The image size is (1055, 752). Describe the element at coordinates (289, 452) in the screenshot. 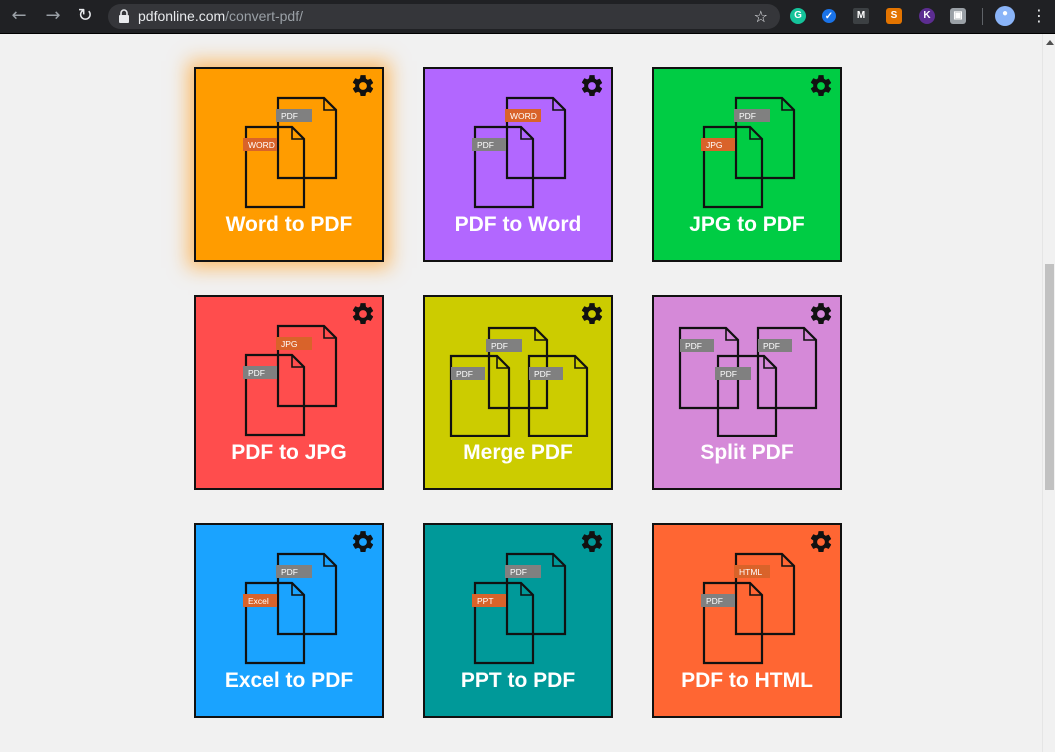

I see `tile-label: PDF to JPG` at that location.